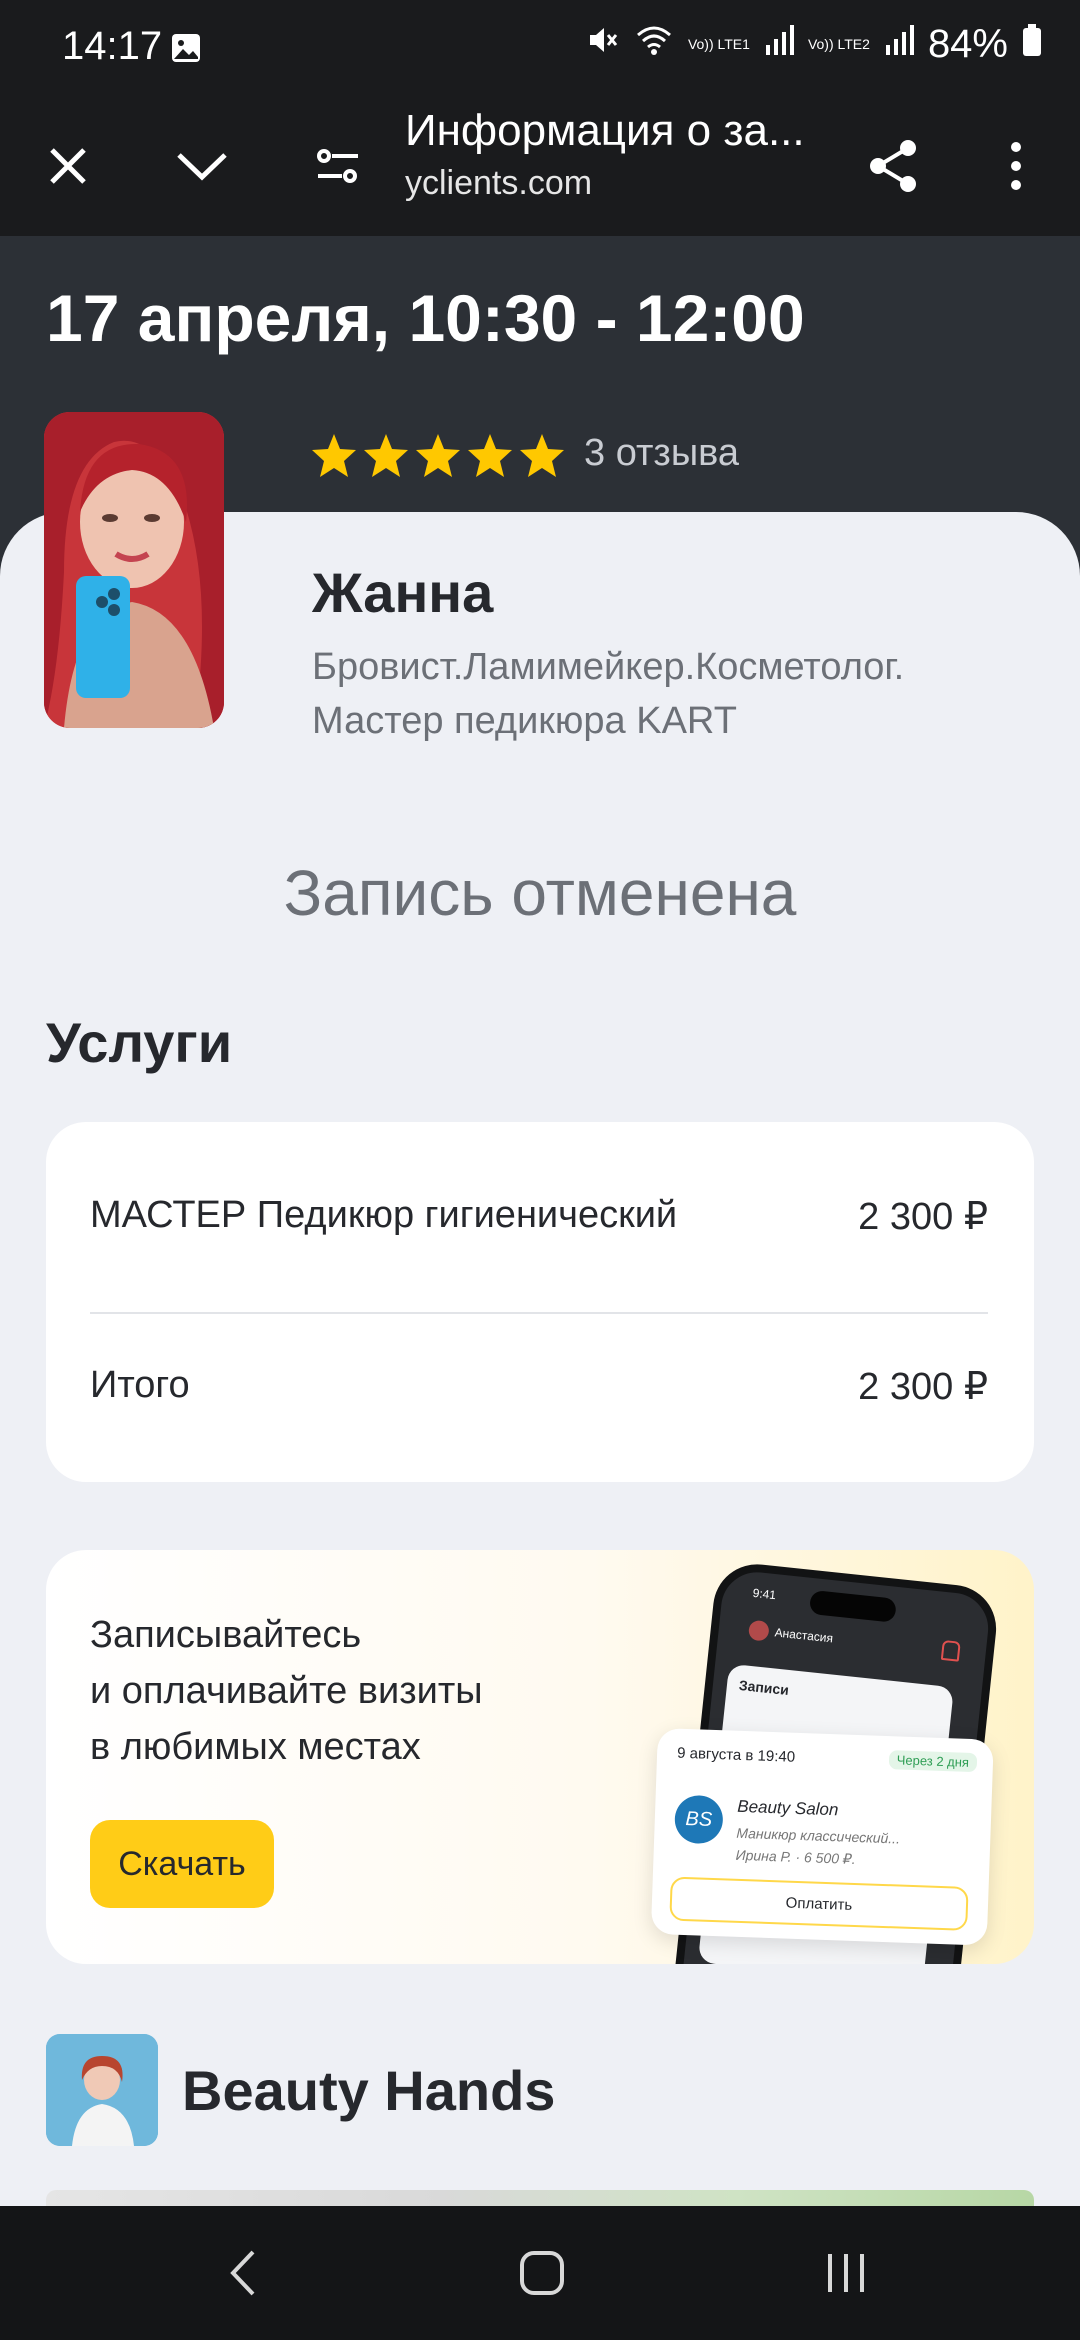 The height and width of the screenshot is (2340, 1080). Describe the element at coordinates (764, 1594) in the screenshot. I see `phone-time: 9:41` at that location.